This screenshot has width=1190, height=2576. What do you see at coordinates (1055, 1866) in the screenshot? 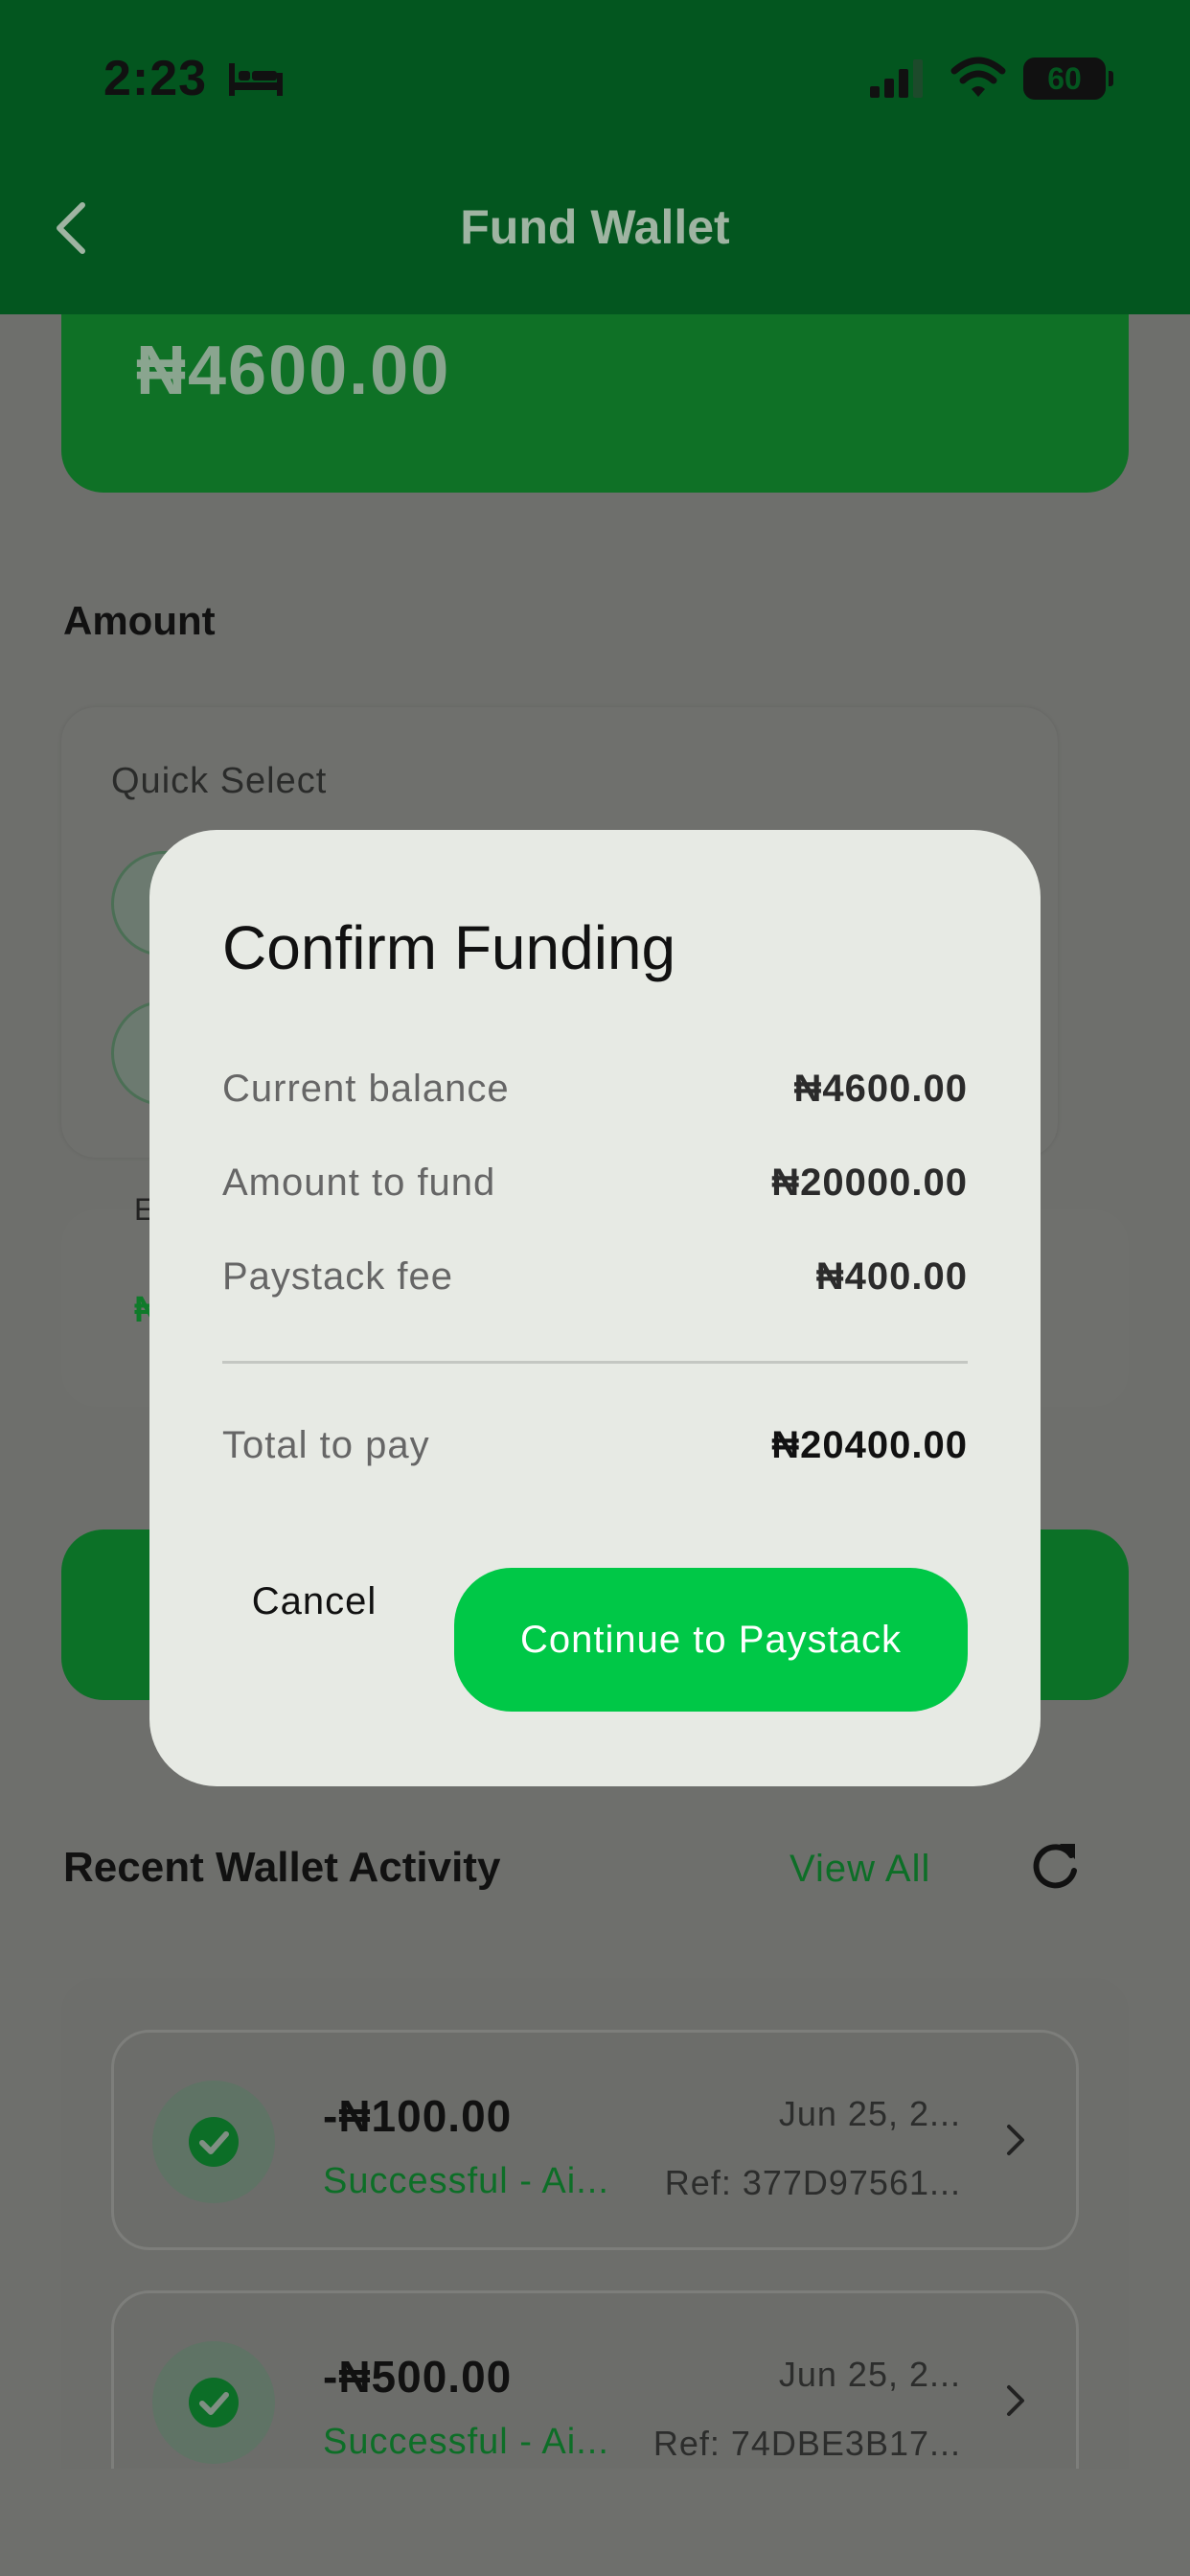
I see `refresh-icon` at bounding box center [1055, 1866].